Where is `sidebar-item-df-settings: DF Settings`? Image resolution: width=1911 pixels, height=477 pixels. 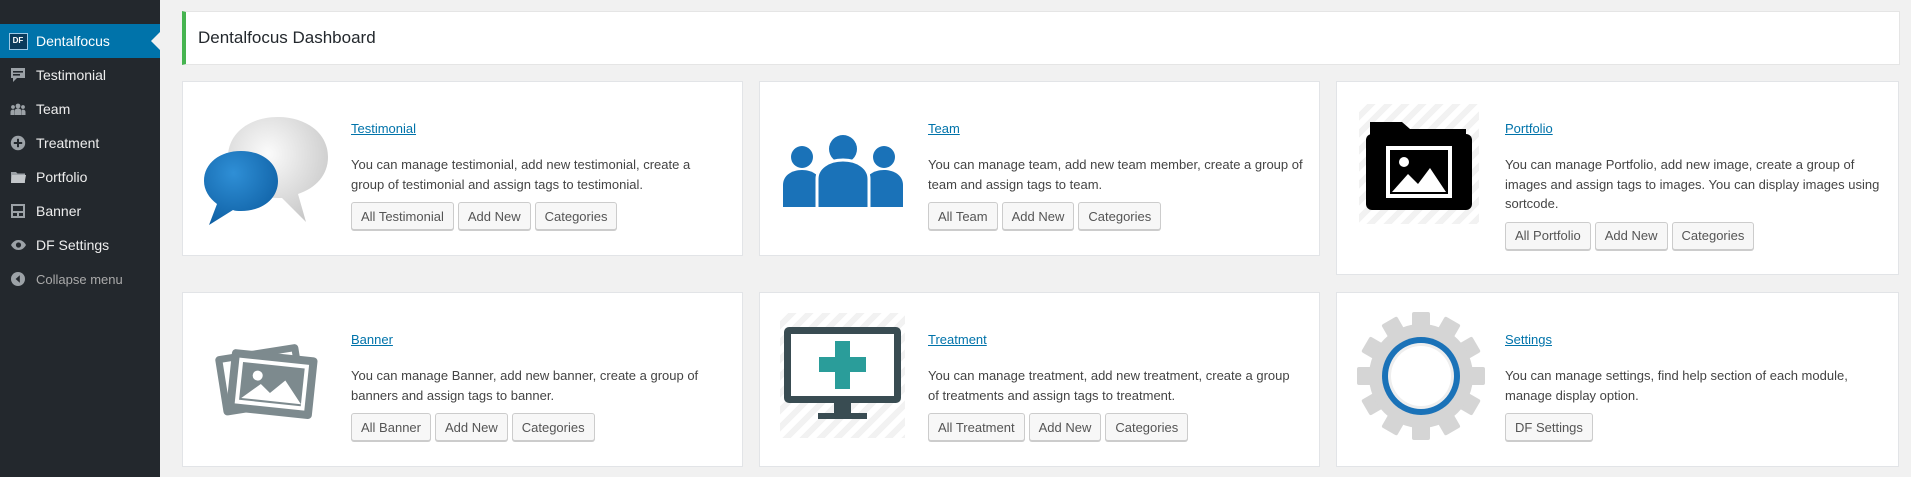 sidebar-item-df-settings: DF Settings is located at coordinates (80, 245).